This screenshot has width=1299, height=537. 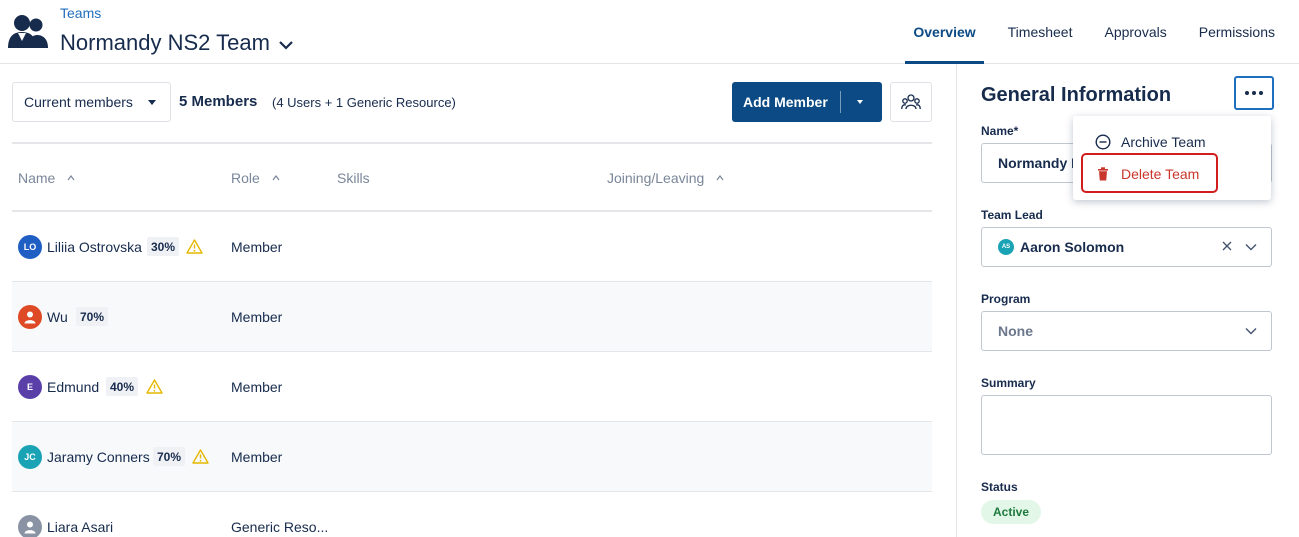 What do you see at coordinates (78, 102) in the screenshot?
I see `member-filter-label: Current members` at bounding box center [78, 102].